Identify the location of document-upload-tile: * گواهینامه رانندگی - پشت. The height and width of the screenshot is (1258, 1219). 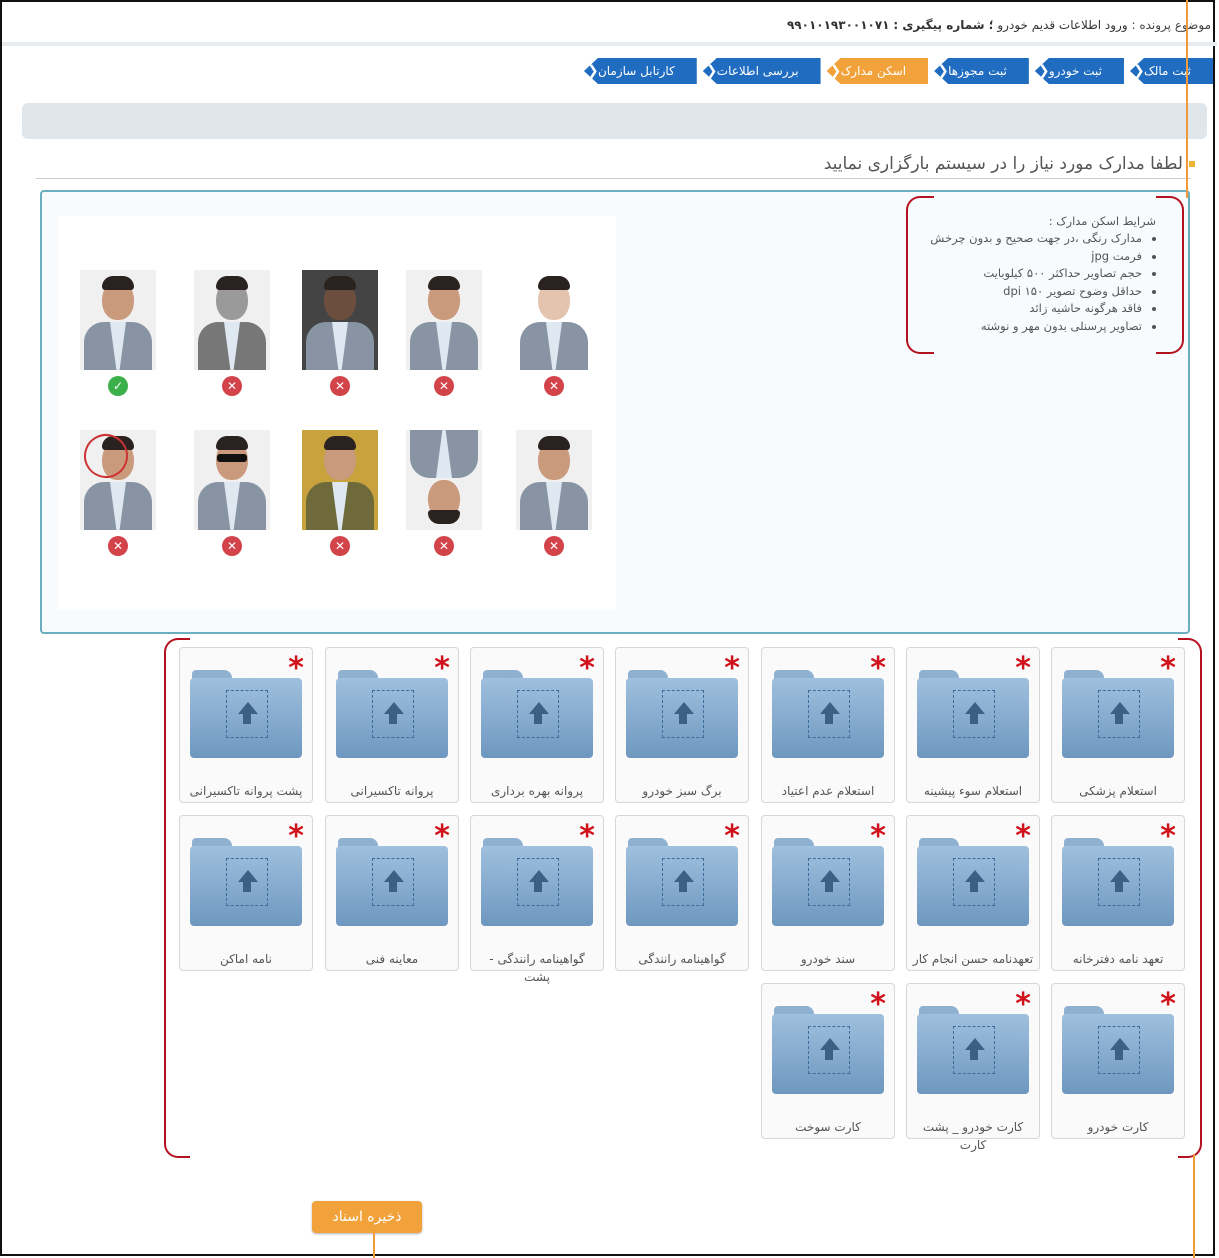
(537, 899).